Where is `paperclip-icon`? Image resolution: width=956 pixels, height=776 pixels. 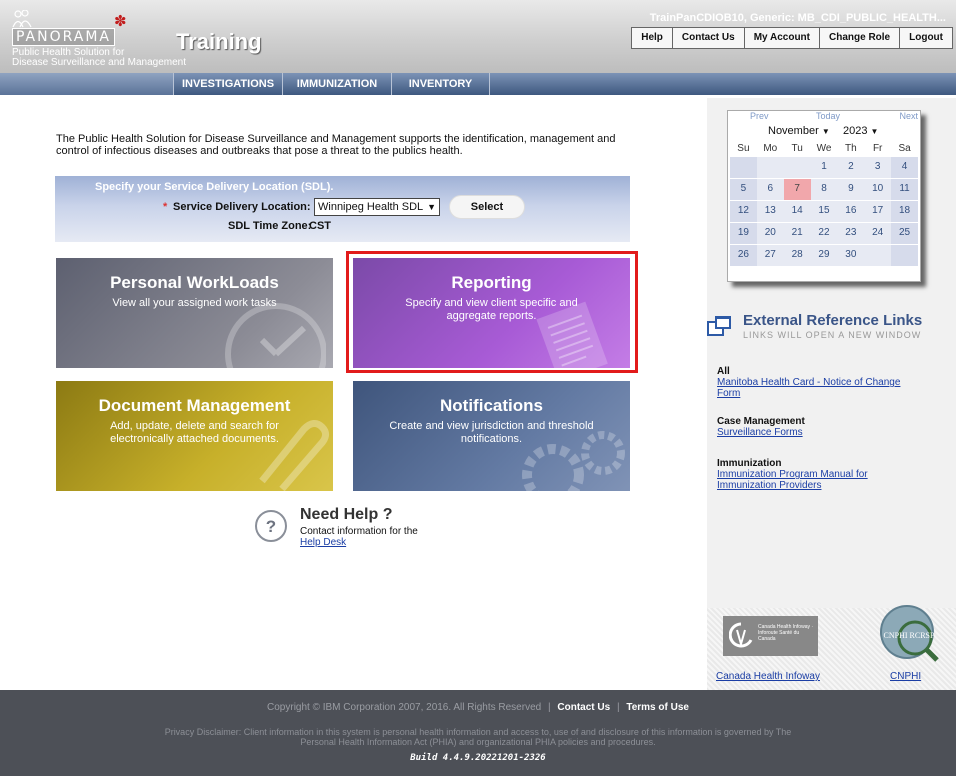 paperclip-icon is located at coordinates (294, 455).